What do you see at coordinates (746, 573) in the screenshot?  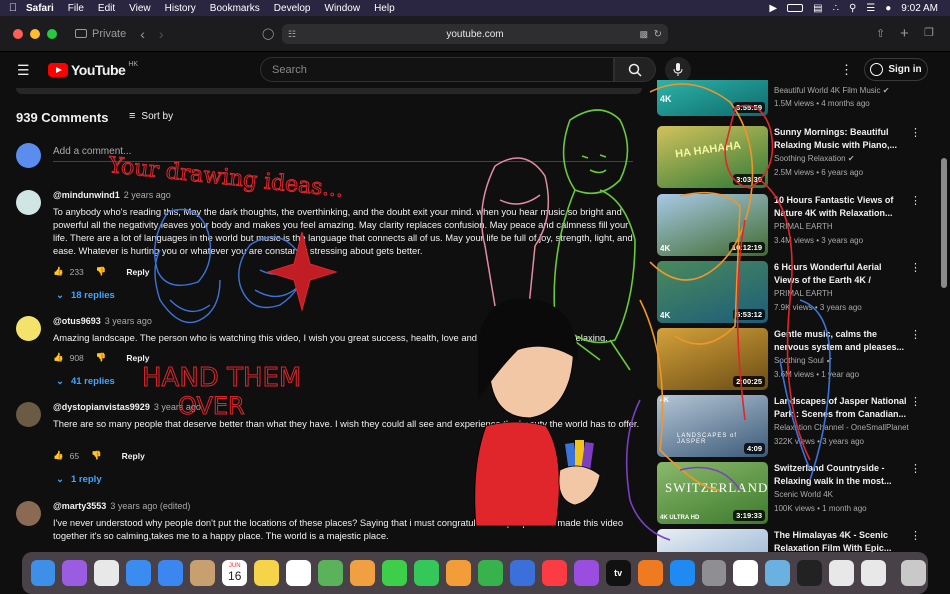 I see `chrome-icon` at bounding box center [746, 573].